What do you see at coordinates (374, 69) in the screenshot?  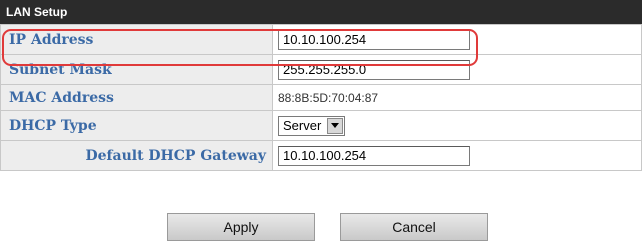 I see `subnet-mask-input: 255.255.255.0` at bounding box center [374, 69].